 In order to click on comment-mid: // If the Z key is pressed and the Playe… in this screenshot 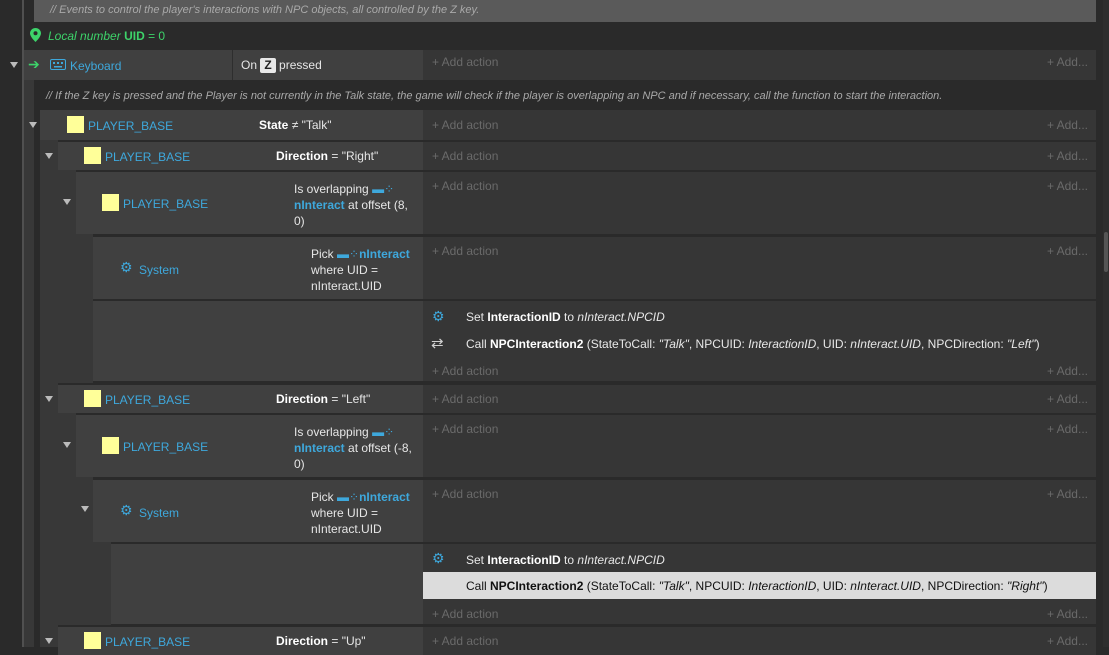, I will do `click(565, 97)`.